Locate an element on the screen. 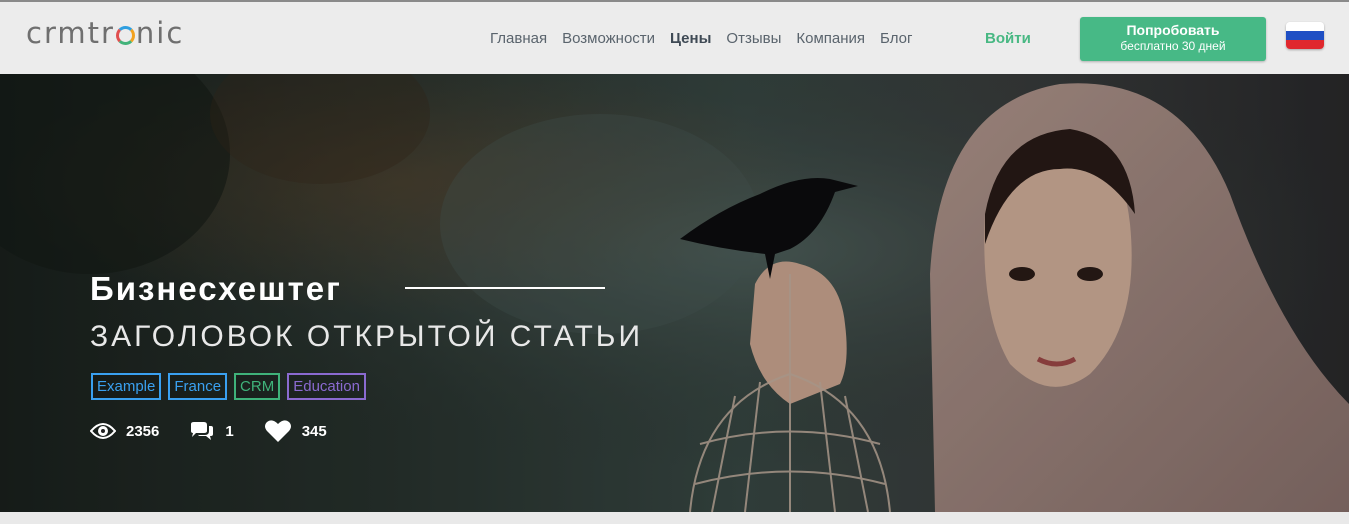 This screenshot has width=1349, height=524. logo-text-left: crmtr is located at coordinates (70, 33).